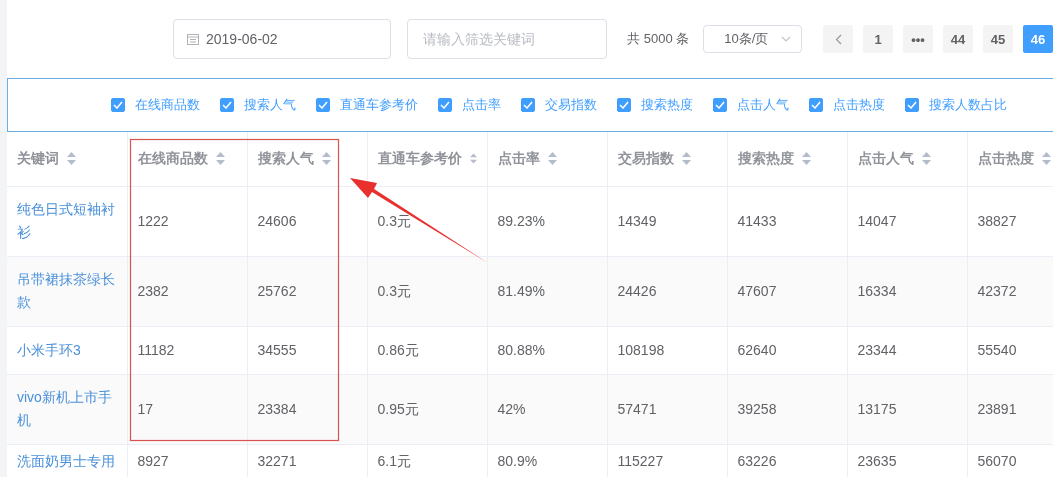 The image size is (1053, 477). Describe the element at coordinates (637, 220) in the screenshot. I see `table-cell: 14349` at that location.